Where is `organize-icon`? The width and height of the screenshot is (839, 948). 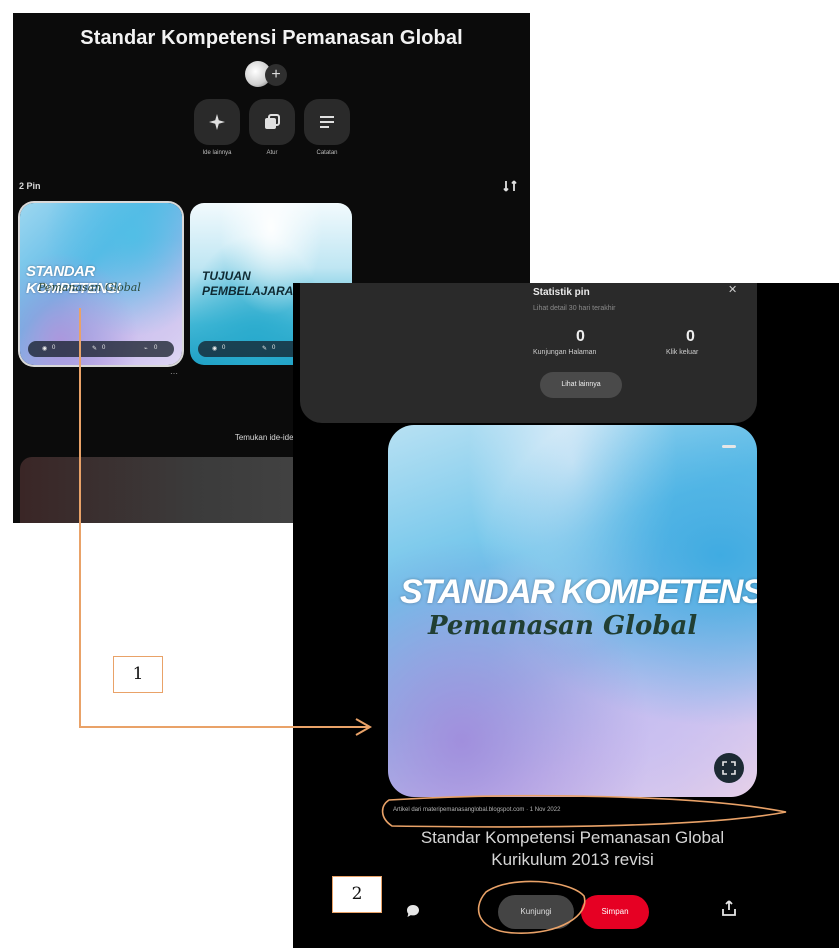 organize-icon is located at coordinates (272, 121).